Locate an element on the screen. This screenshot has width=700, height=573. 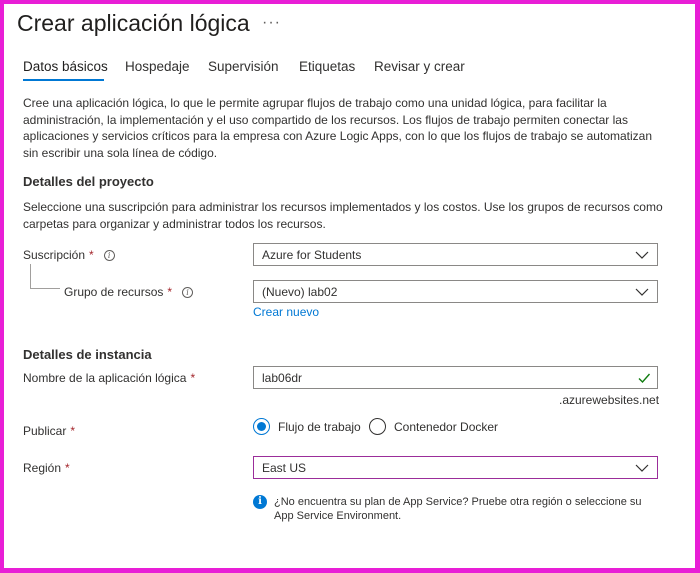
app-name-value: lab06dr is located at coordinates (282, 377).